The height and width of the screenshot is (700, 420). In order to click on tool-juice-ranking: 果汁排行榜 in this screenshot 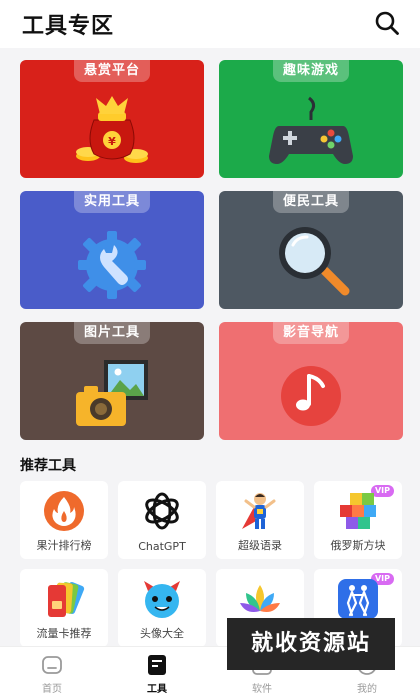, I will do `click(64, 520)`.